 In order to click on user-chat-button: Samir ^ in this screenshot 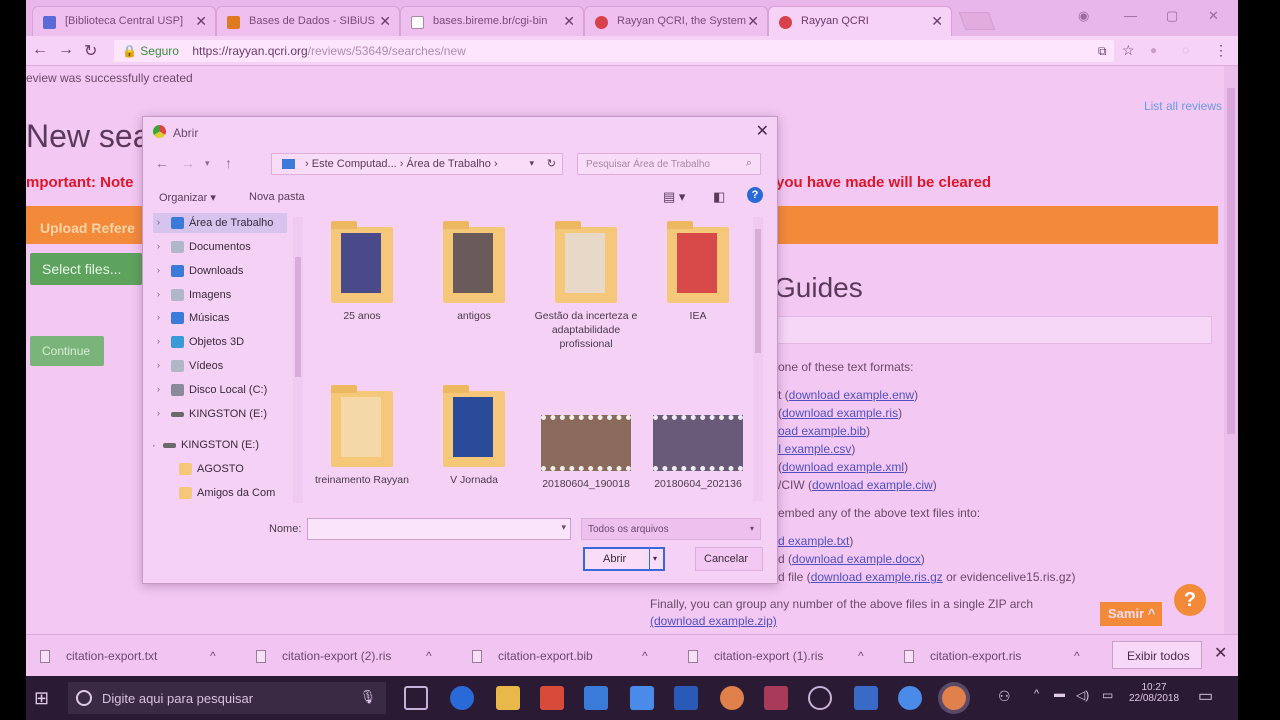, I will do `click(1131, 614)`.